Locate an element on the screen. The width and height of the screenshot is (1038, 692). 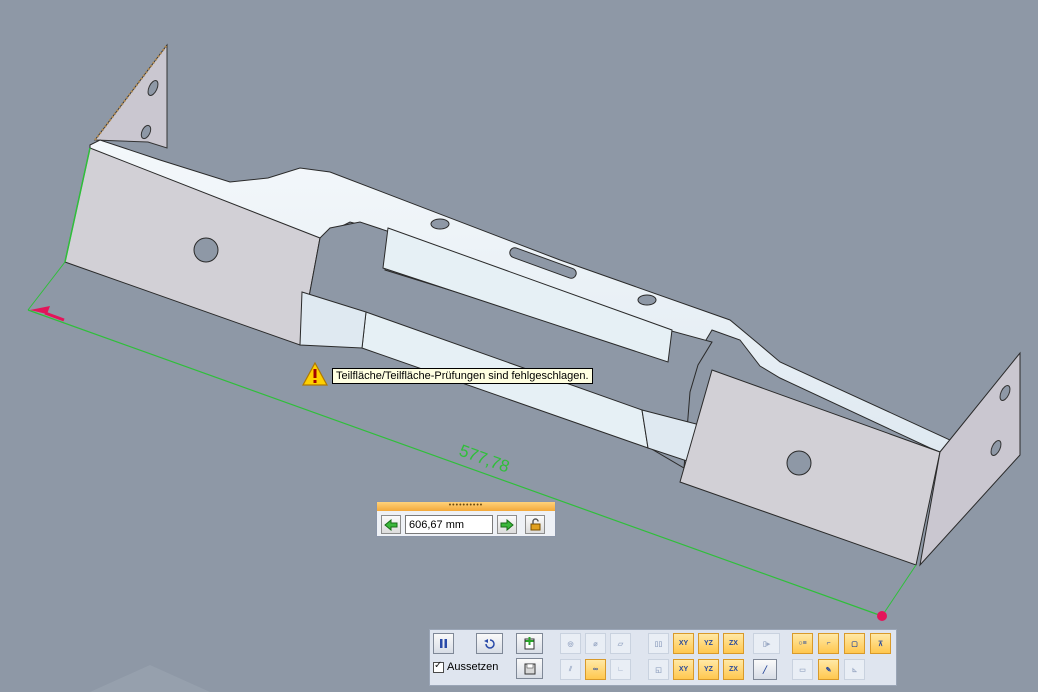
symmetric-icon: ▯▯ is located at coordinates (658, 643).